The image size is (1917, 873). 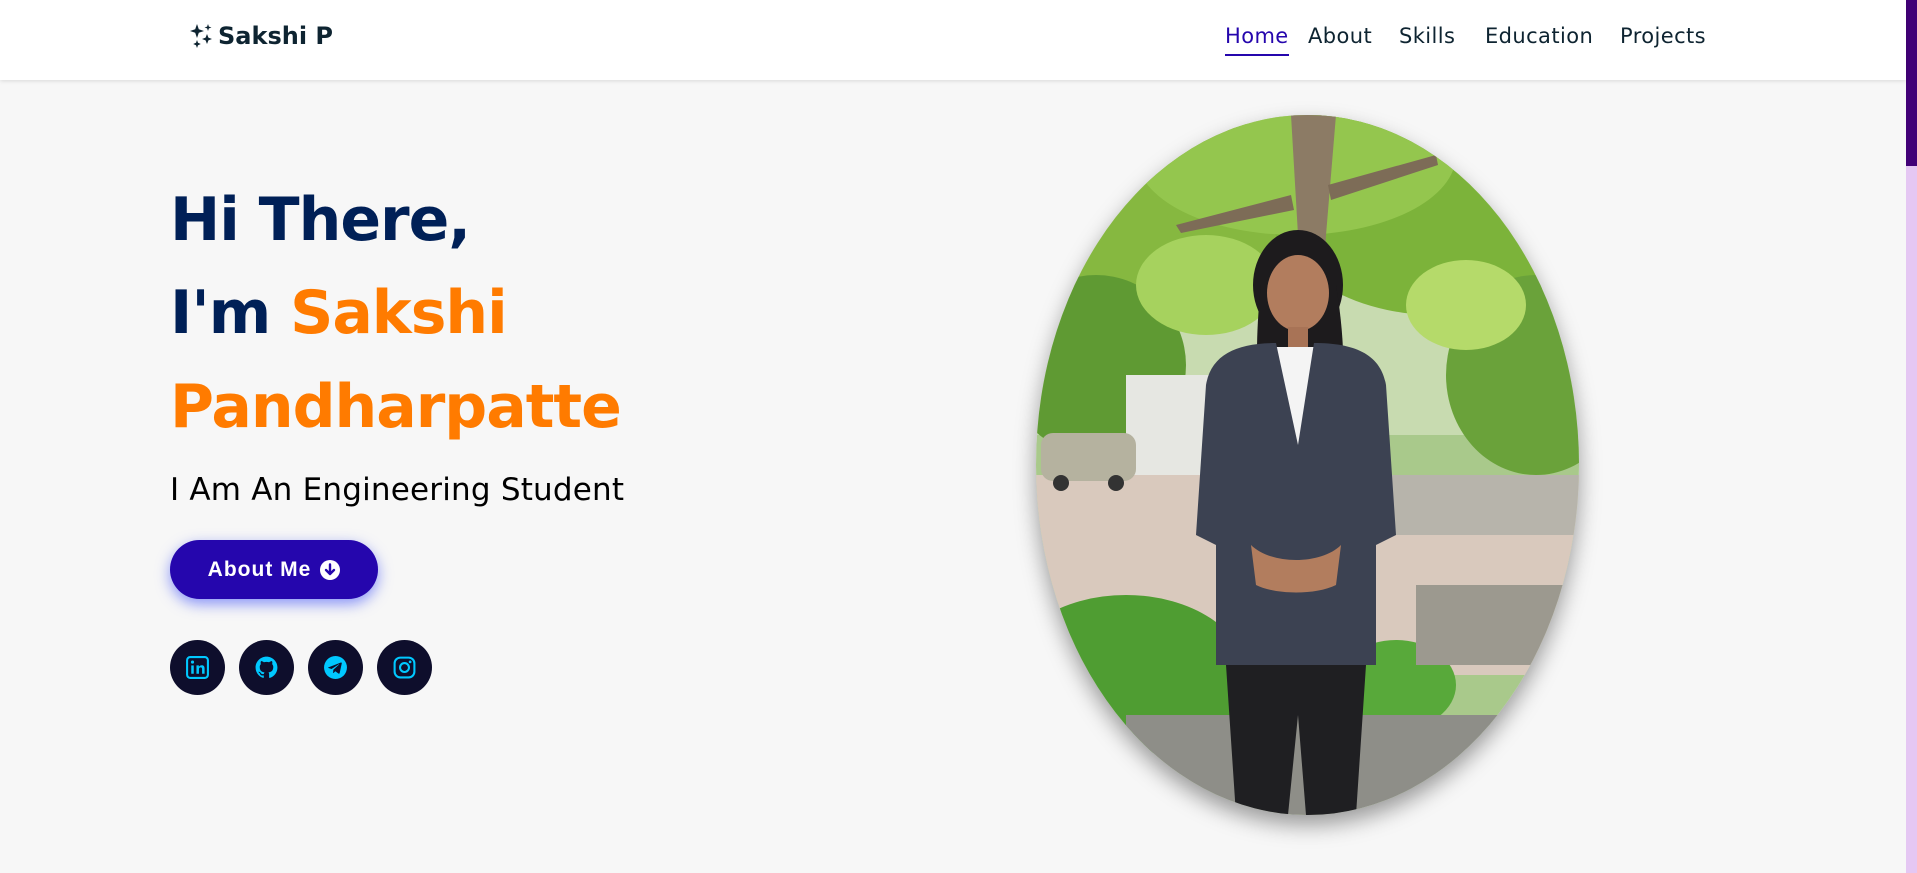 What do you see at coordinates (275, 36) in the screenshot?
I see `brand-name: Sakshi P` at bounding box center [275, 36].